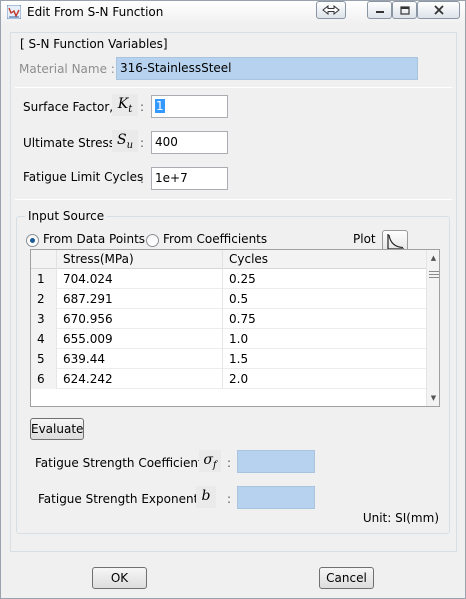  Describe the element at coordinates (229, 463) in the screenshot. I see `coefficient-colon: :` at that location.